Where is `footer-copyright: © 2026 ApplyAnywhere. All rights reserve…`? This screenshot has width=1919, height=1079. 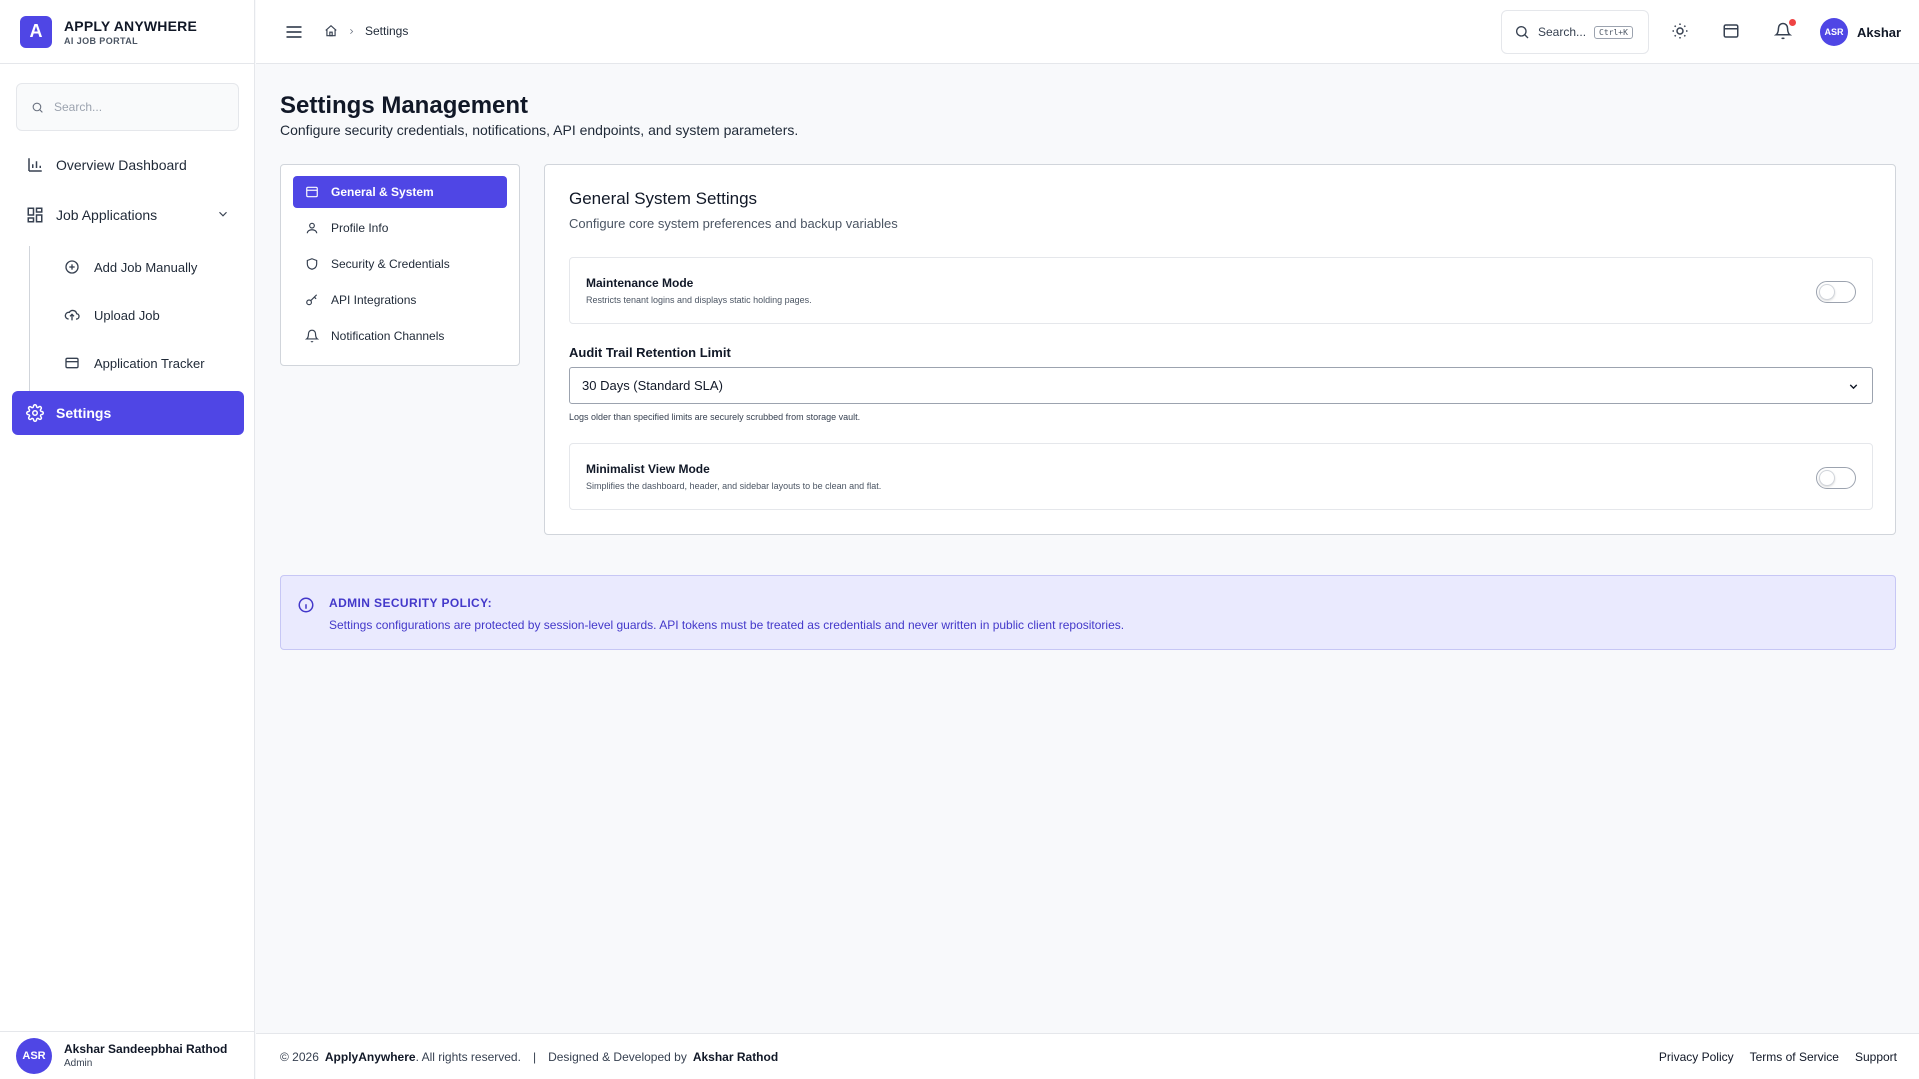 footer-copyright: © 2026 ApplyAnywhere. All rights reserve… is located at coordinates (529, 1057).